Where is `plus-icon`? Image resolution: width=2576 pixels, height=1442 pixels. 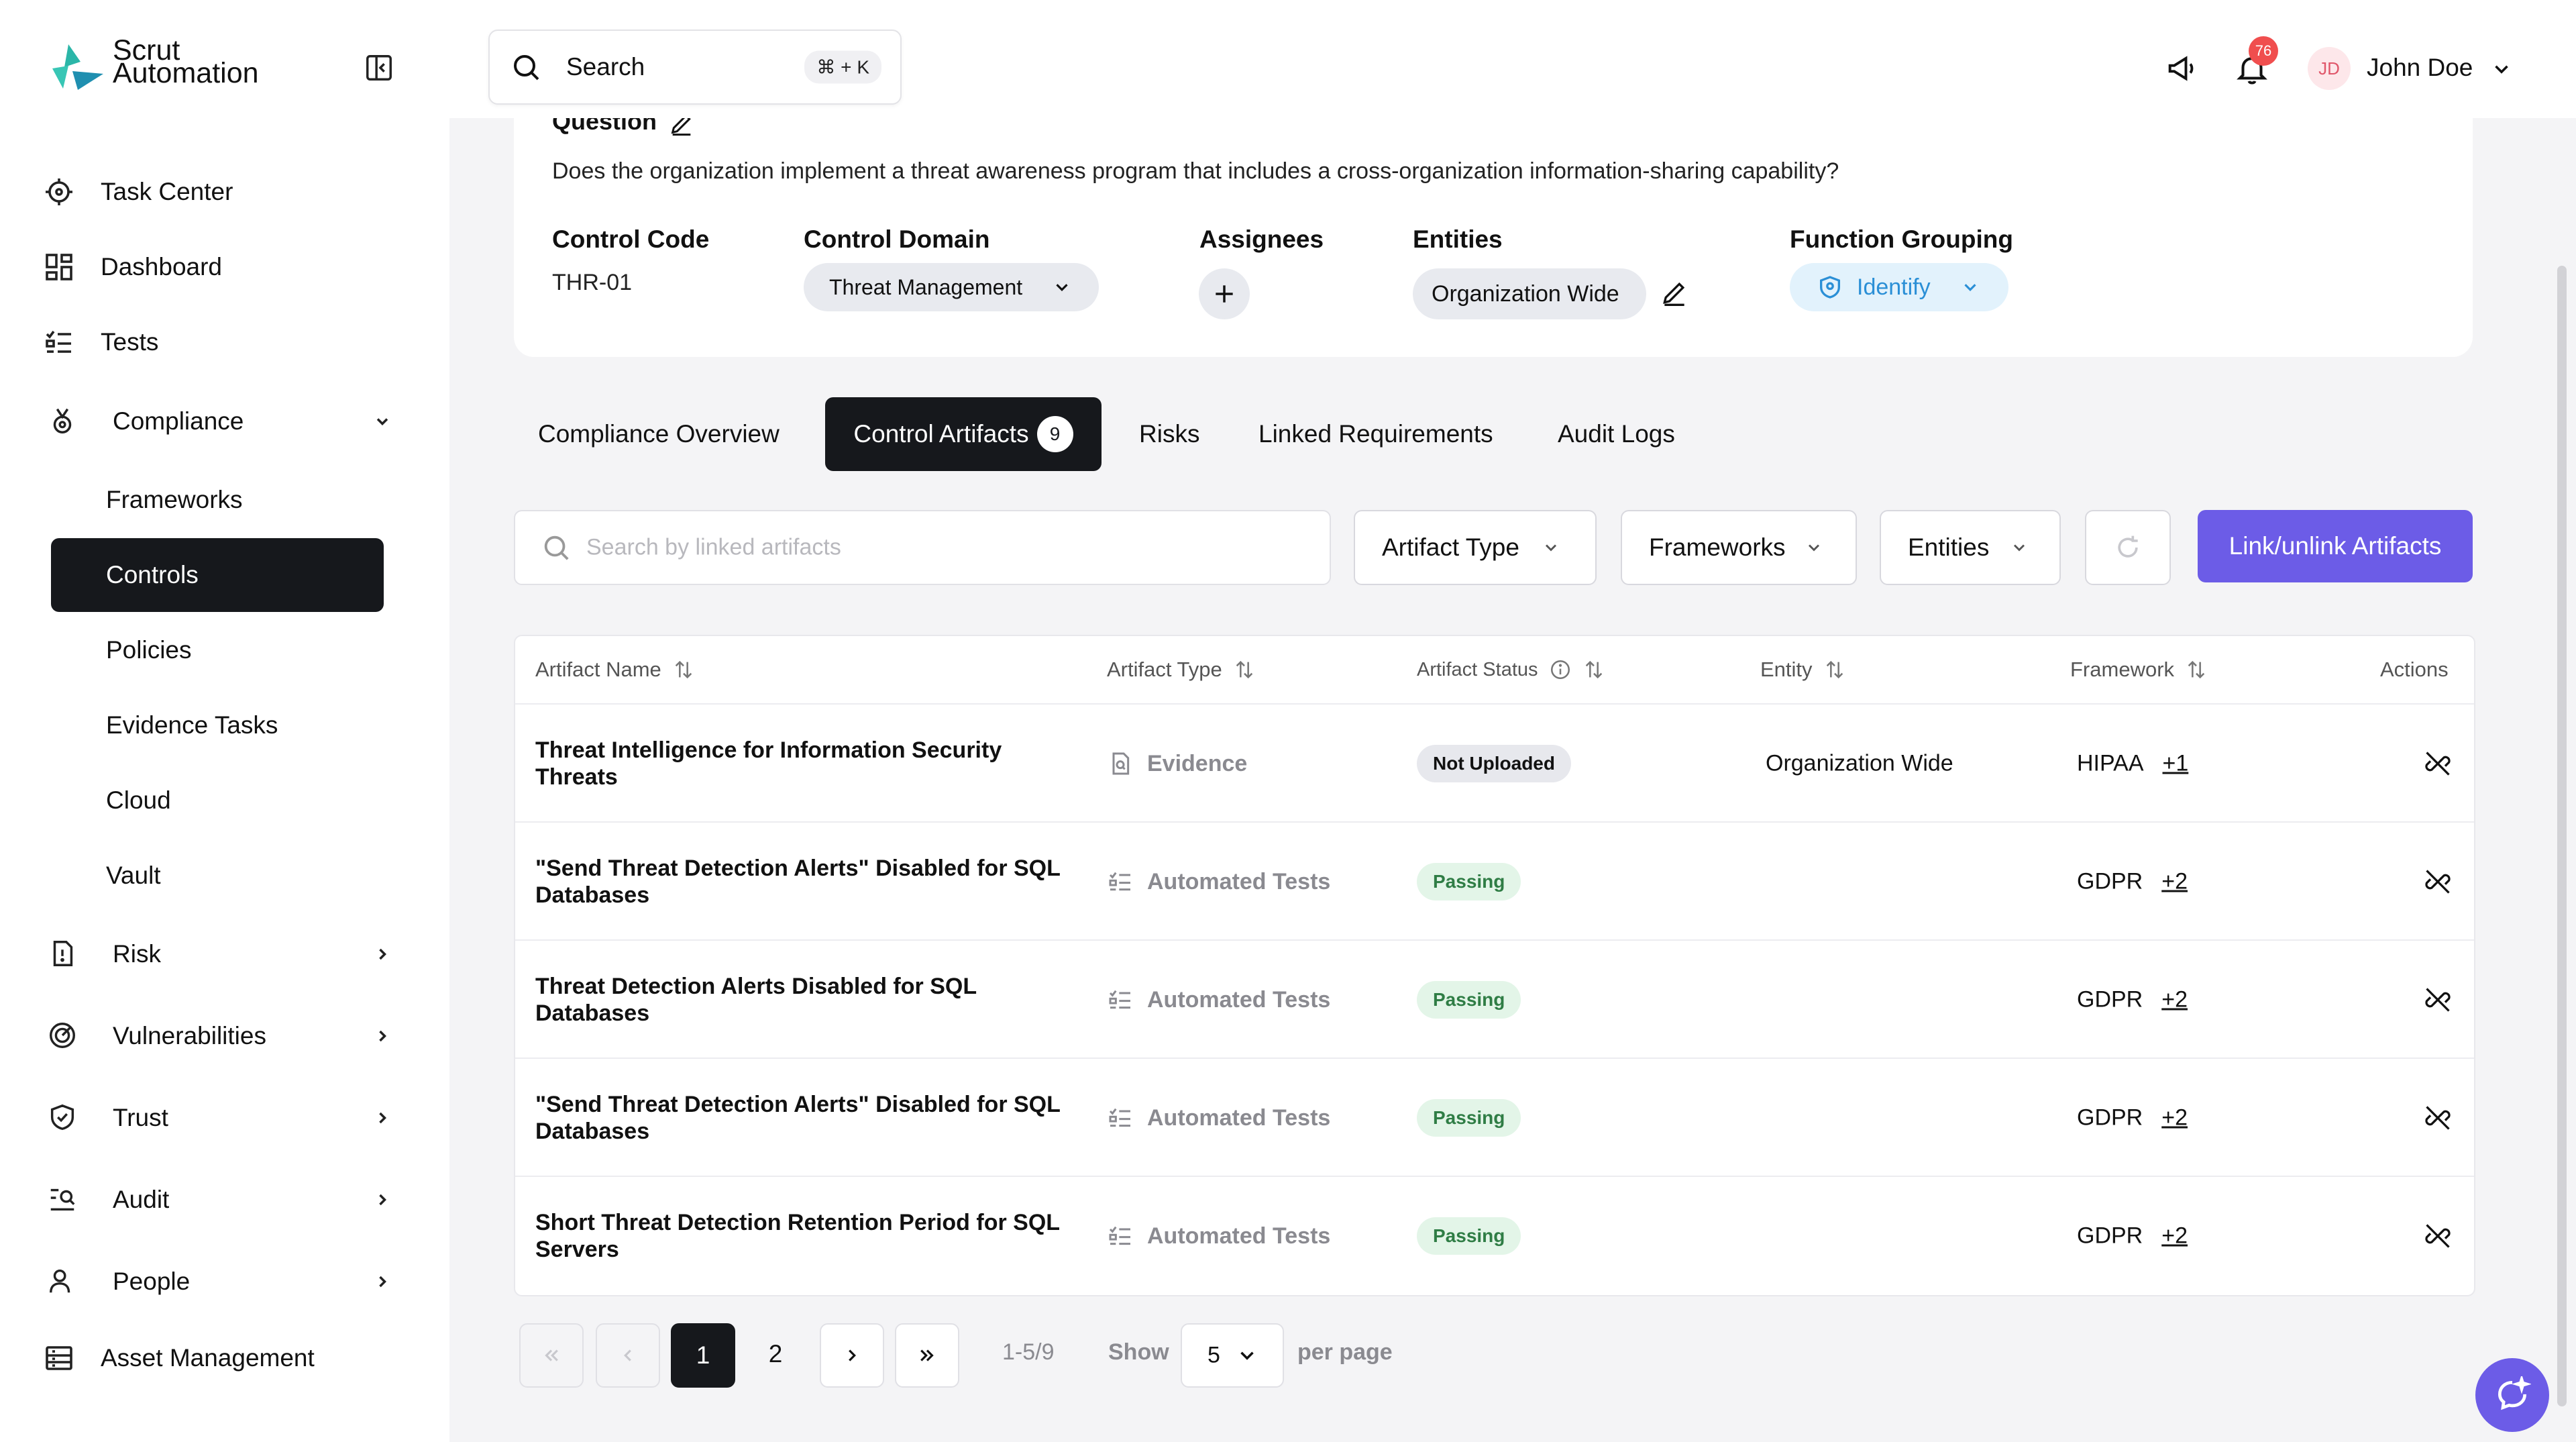 plus-icon is located at coordinates (1224, 294).